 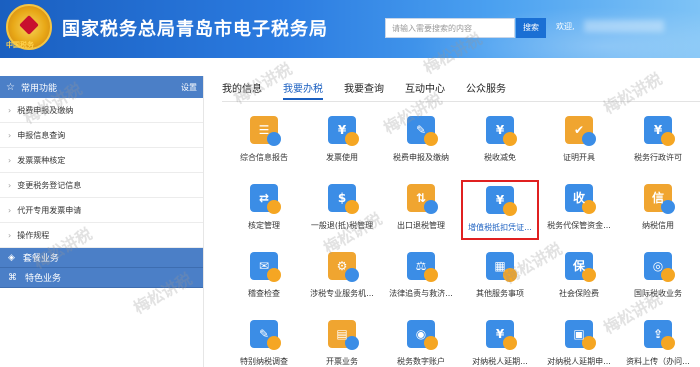 What do you see at coordinates (579, 266) in the screenshot?
I see `social-insurance-icon: 保` at bounding box center [579, 266].